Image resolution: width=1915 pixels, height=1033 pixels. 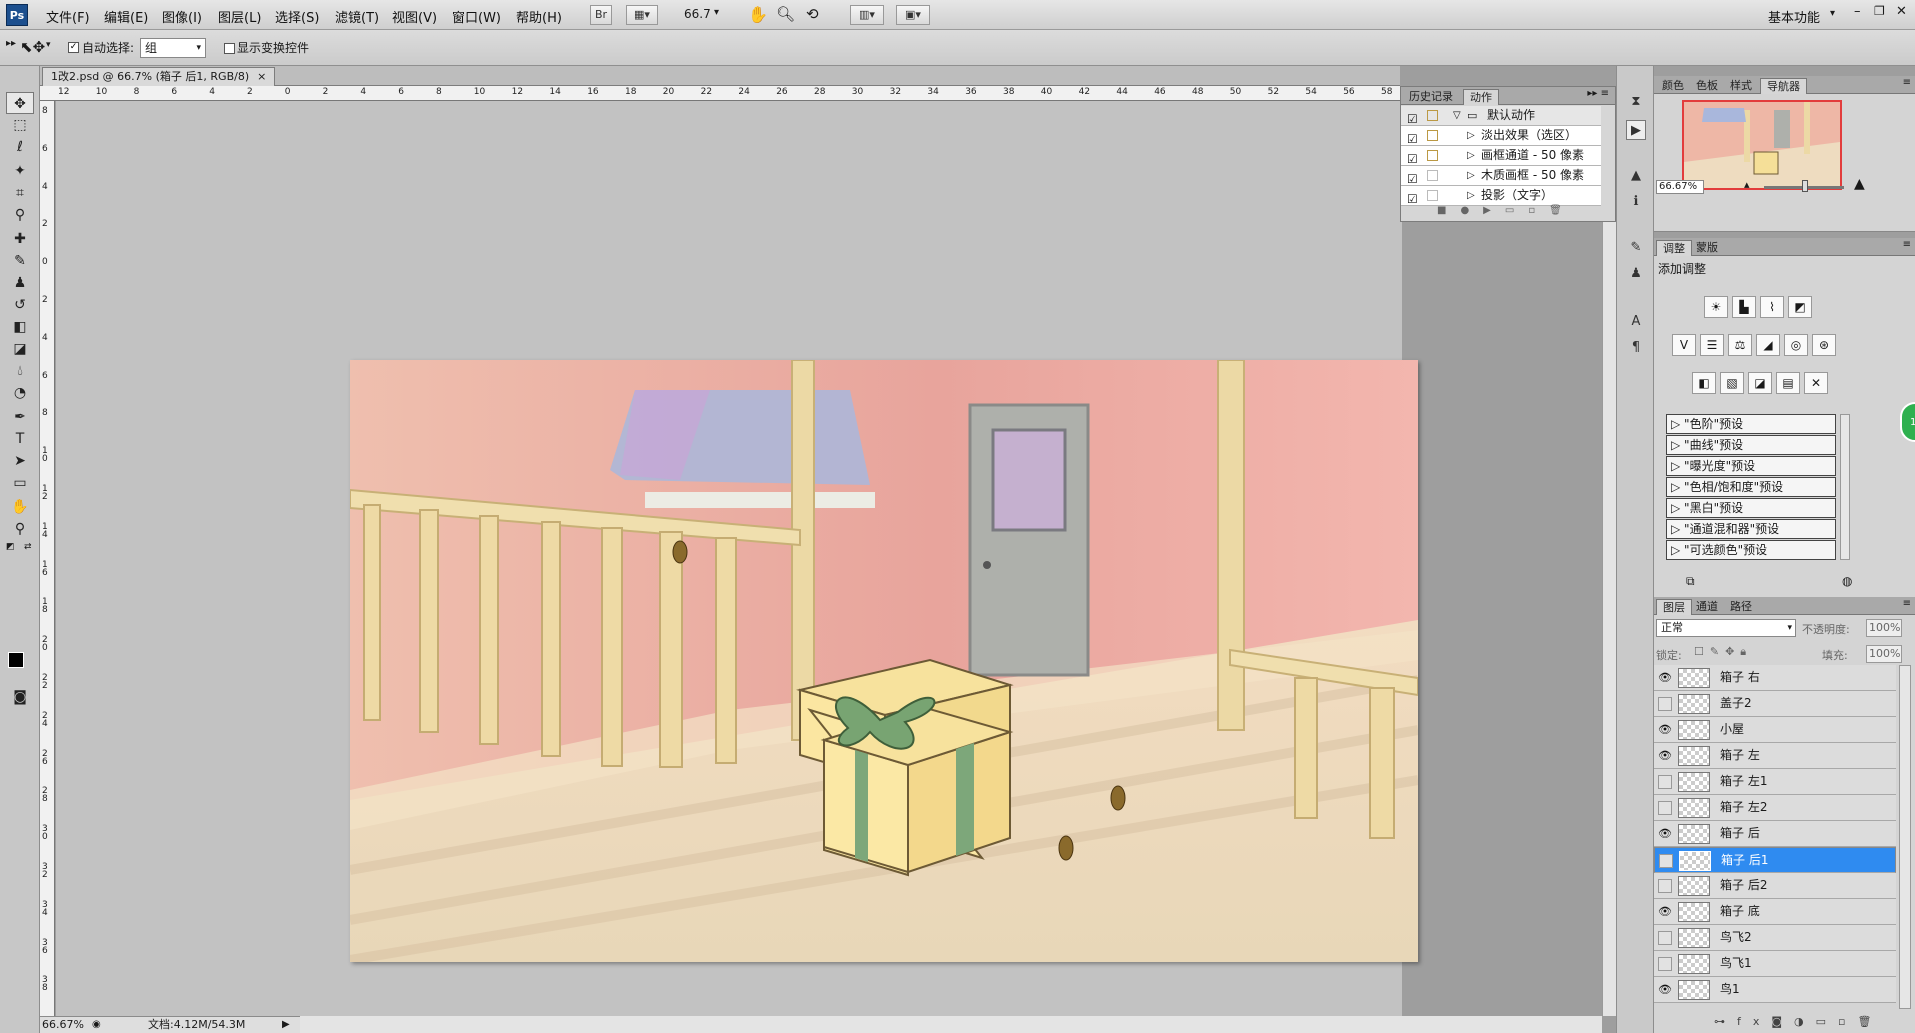 What do you see at coordinates (20, 483) in the screenshot?
I see `shape-tool-icon: ▭` at bounding box center [20, 483].